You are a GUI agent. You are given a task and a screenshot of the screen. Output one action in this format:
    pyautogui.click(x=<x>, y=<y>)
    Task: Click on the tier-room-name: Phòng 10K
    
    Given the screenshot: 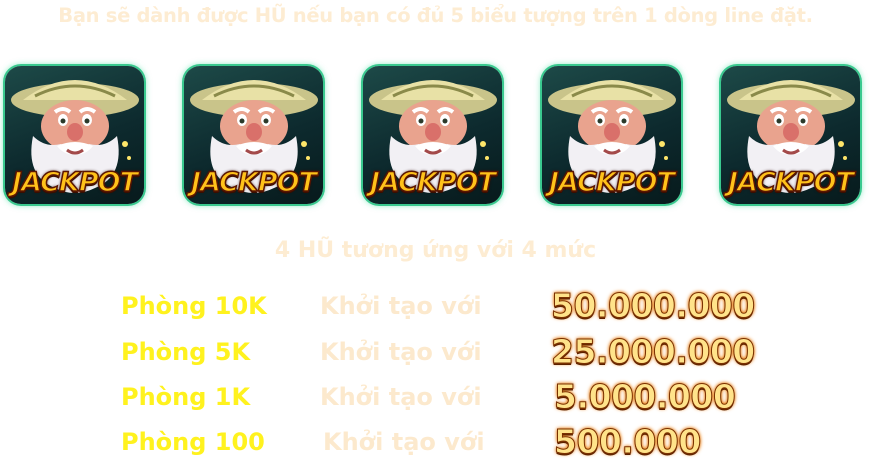 What is the action you would take?
    pyautogui.click(x=194, y=306)
    